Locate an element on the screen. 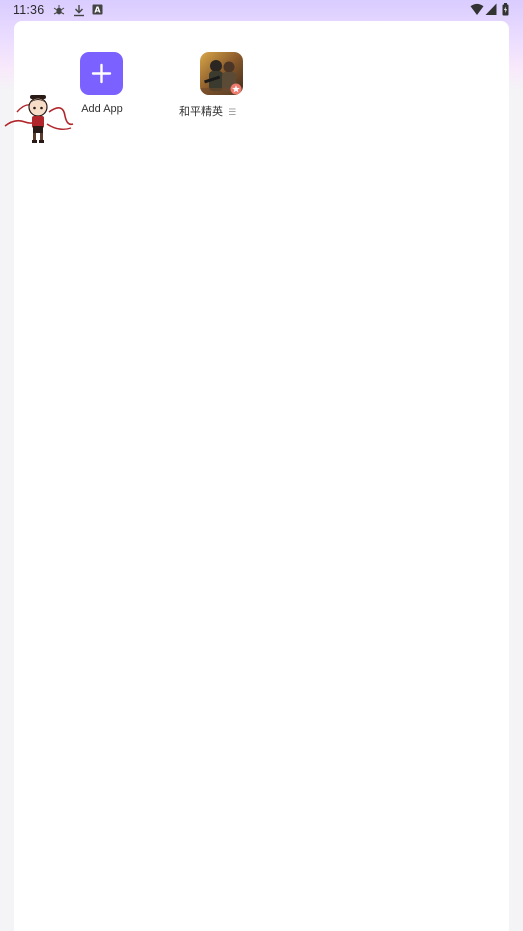 This screenshot has height=931, width=523. status-time: 11:36 is located at coordinates (29, 10).